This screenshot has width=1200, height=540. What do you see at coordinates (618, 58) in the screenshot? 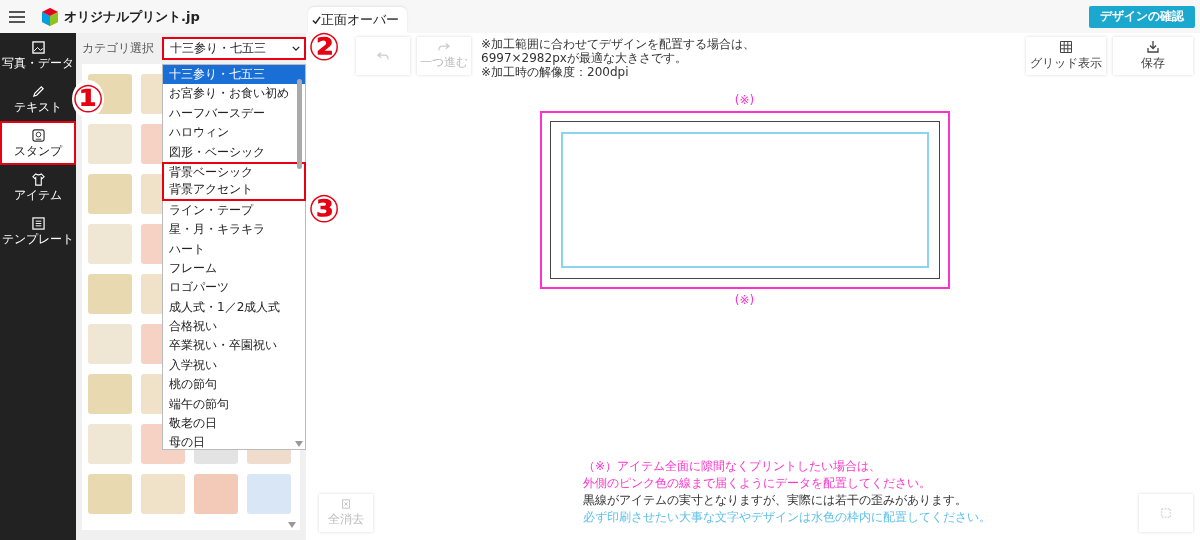
I see `size-note: ※加工範囲に合わせてデザインを配置する場合は、 6997×2982pxが最適な大きさです。 ※加工時の解像度：200dpi` at bounding box center [618, 58].